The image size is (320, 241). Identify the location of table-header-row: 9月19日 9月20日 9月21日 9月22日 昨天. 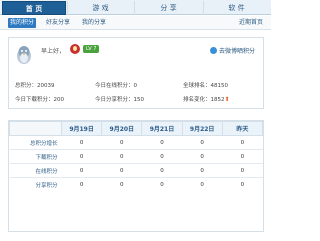
(136, 128).